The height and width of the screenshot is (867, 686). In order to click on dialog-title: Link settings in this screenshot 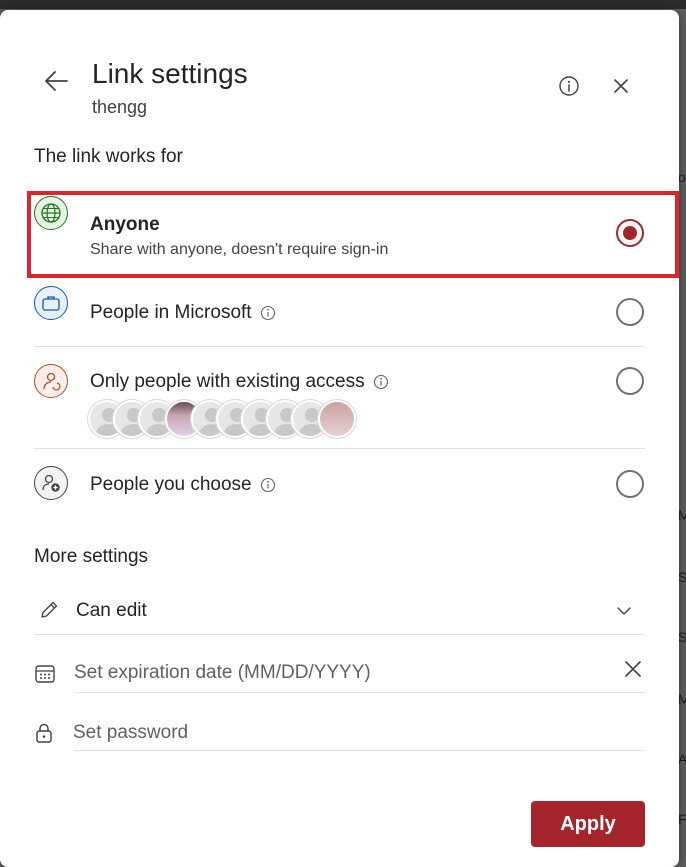, I will do `click(170, 73)`.